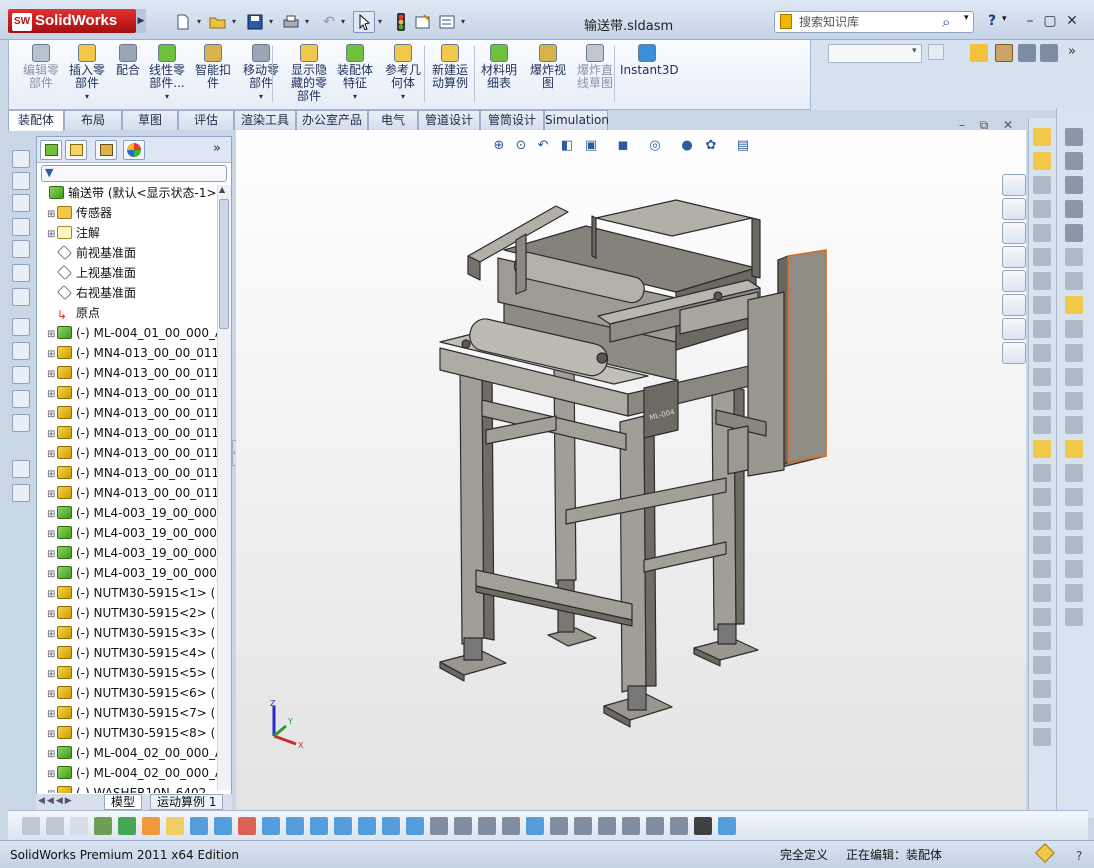  Describe the element at coordinates (875, 53) in the screenshot. I see `configuration-combo` at that location.